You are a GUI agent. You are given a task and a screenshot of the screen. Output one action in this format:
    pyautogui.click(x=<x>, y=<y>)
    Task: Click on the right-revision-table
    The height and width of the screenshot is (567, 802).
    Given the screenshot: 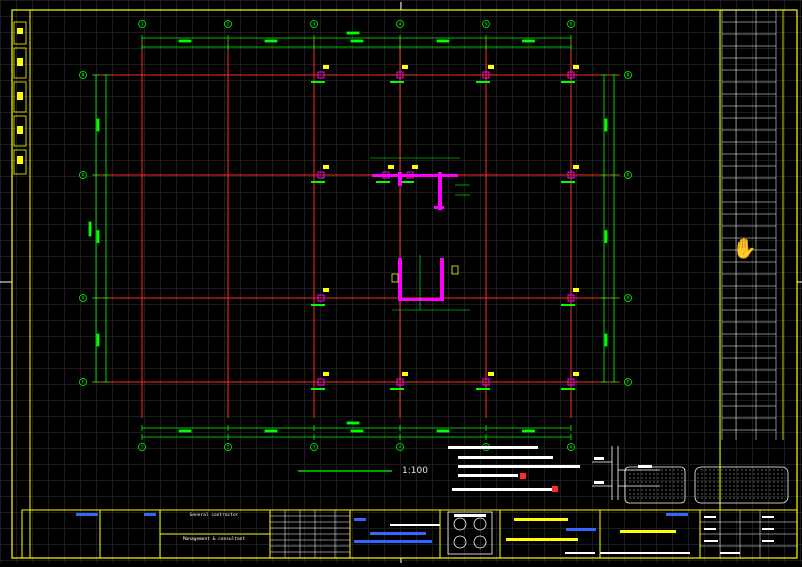 What is the action you would take?
    pyautogui.click(x=749, y=224)
    